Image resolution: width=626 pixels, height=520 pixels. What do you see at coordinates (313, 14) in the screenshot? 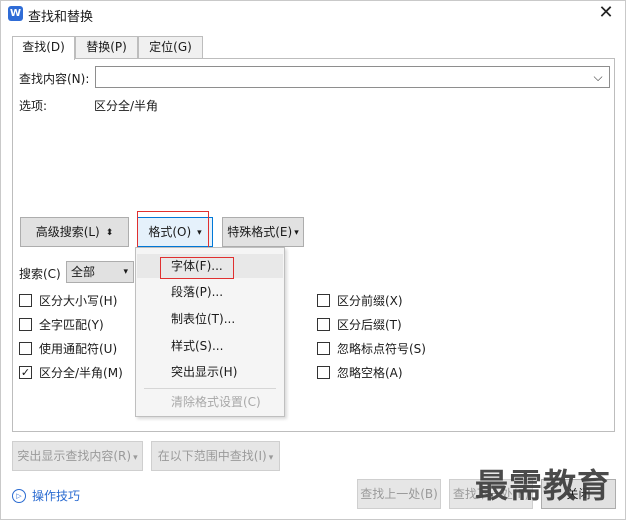
I see `title-bar: W 查找和替换 ✕` at bounding box center [313, 14].